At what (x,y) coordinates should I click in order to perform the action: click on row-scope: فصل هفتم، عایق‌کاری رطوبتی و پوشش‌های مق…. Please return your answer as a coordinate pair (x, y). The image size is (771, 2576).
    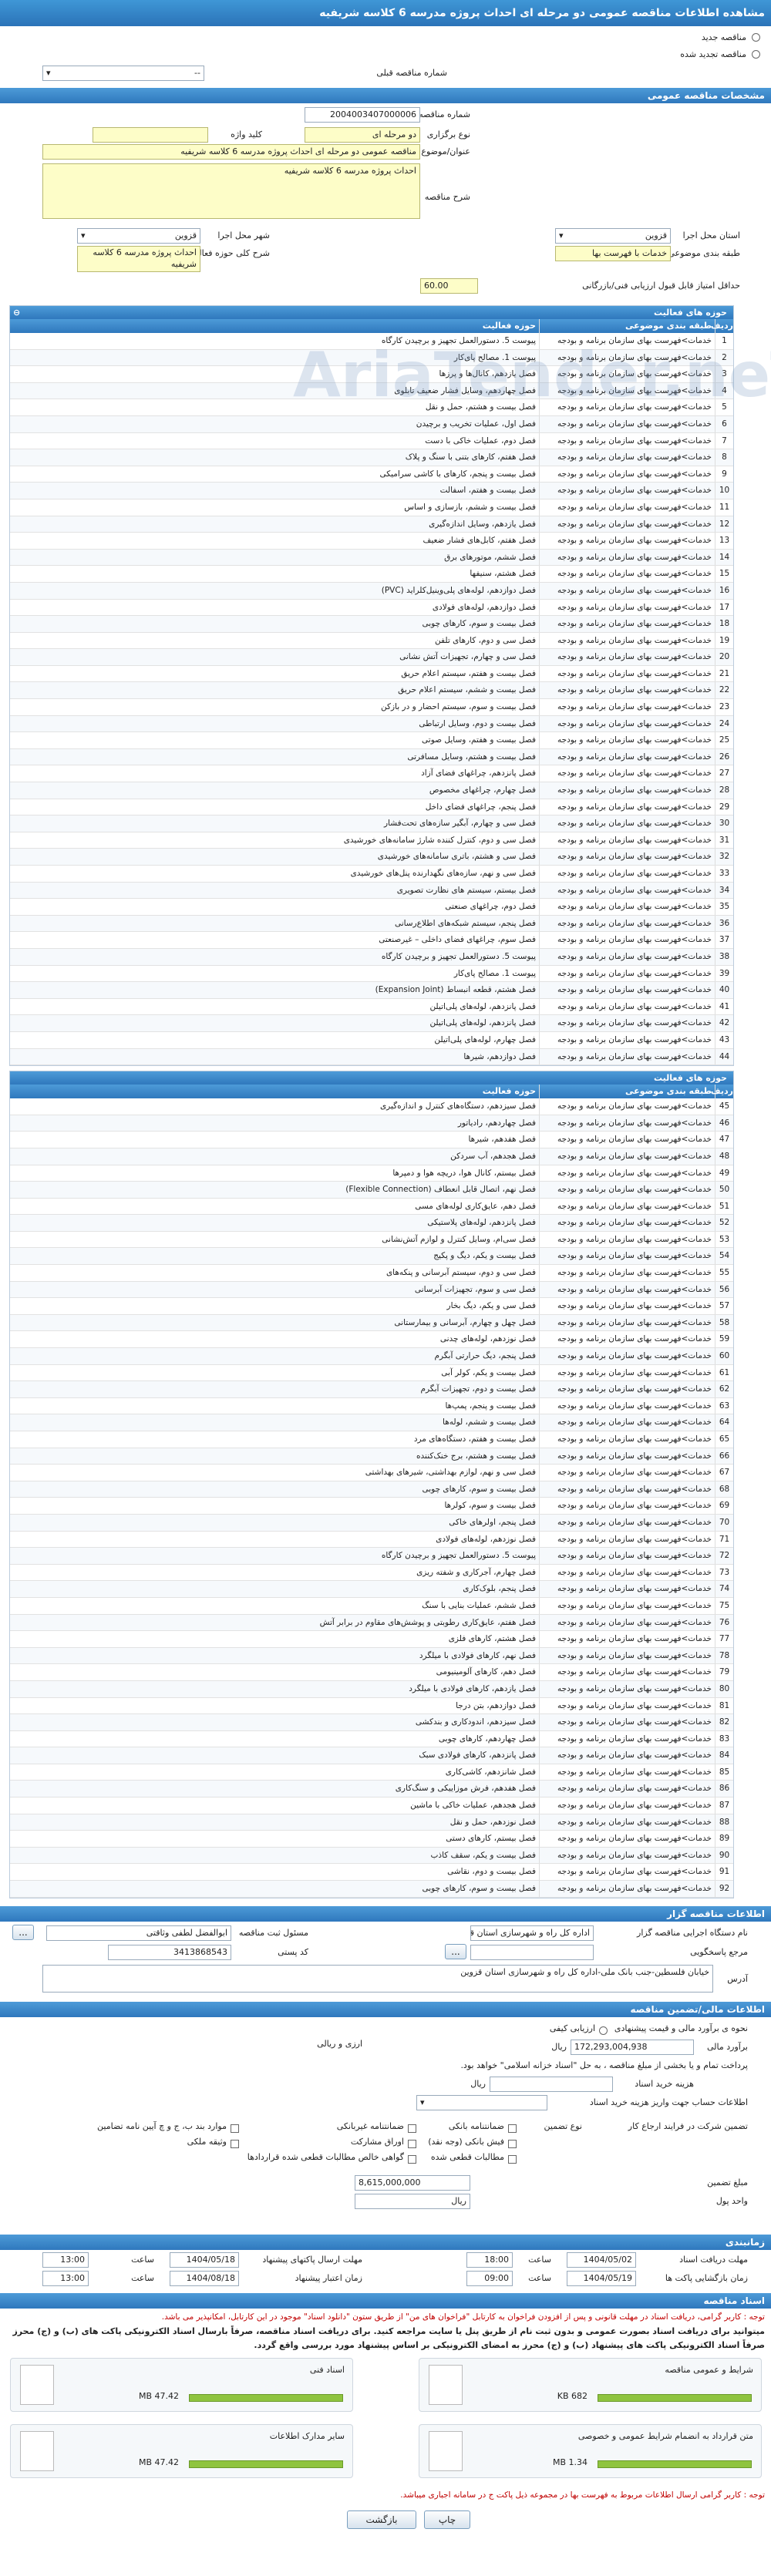
    Looking at the image, I should click on (427, 1622).